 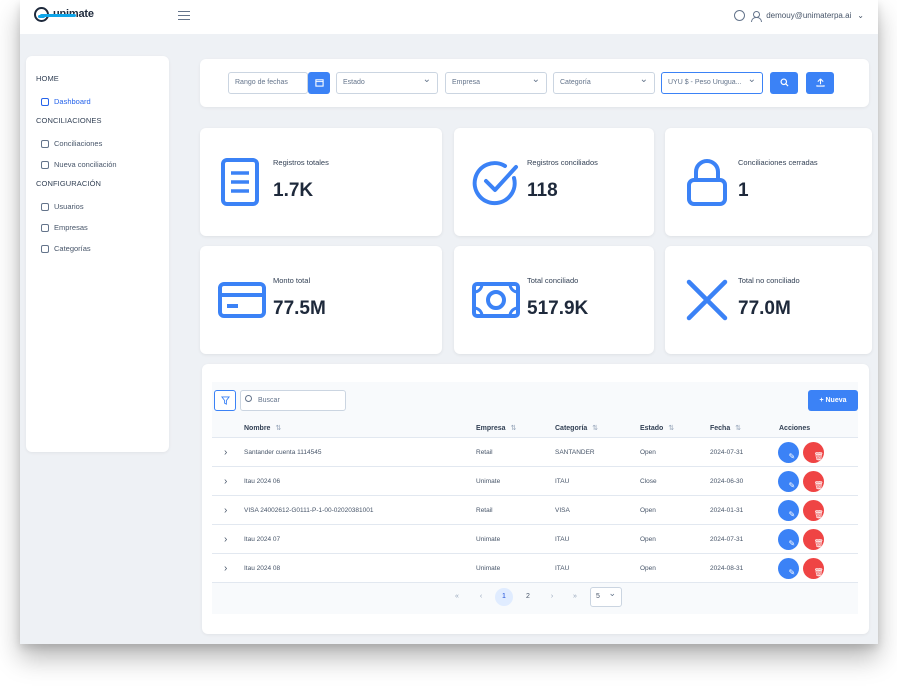 What do you see at coordinates (97, 227) in the screenshot?
I see `sidebar-item-empresas: Empresas` at bounding box center [97, 227].